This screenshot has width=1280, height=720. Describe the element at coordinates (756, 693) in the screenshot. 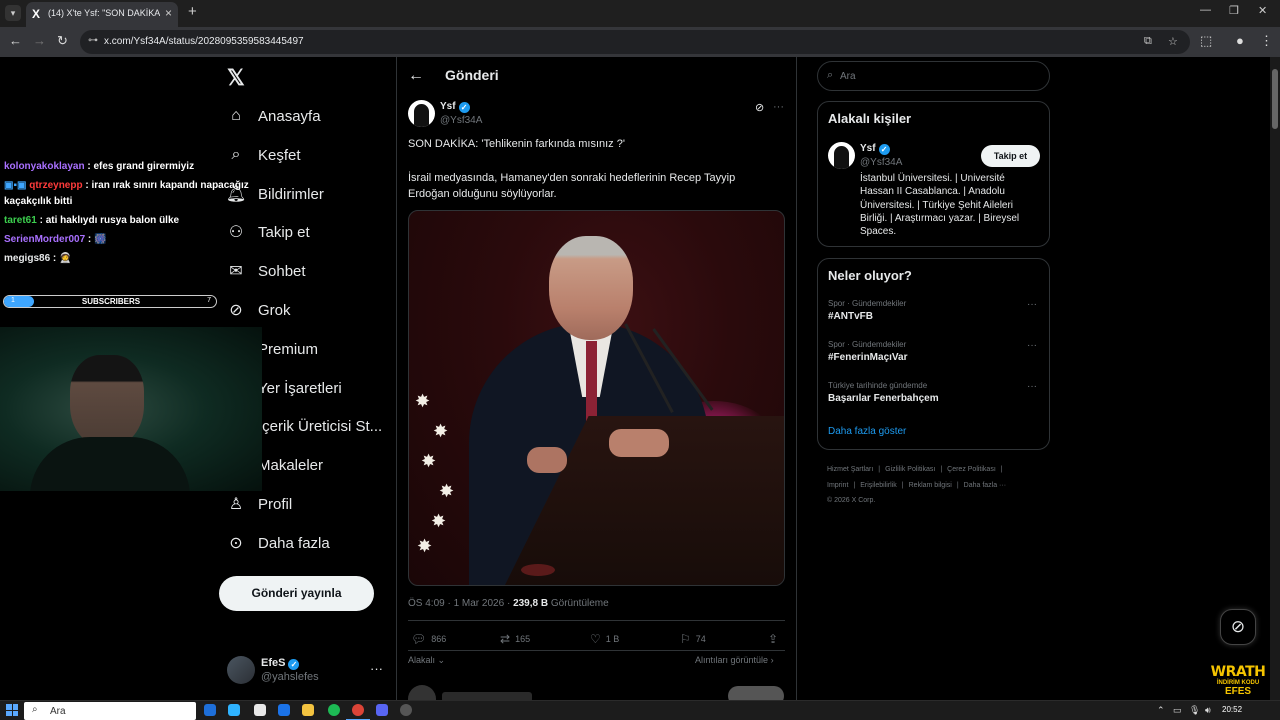

I see `reply-action-button` at that location.